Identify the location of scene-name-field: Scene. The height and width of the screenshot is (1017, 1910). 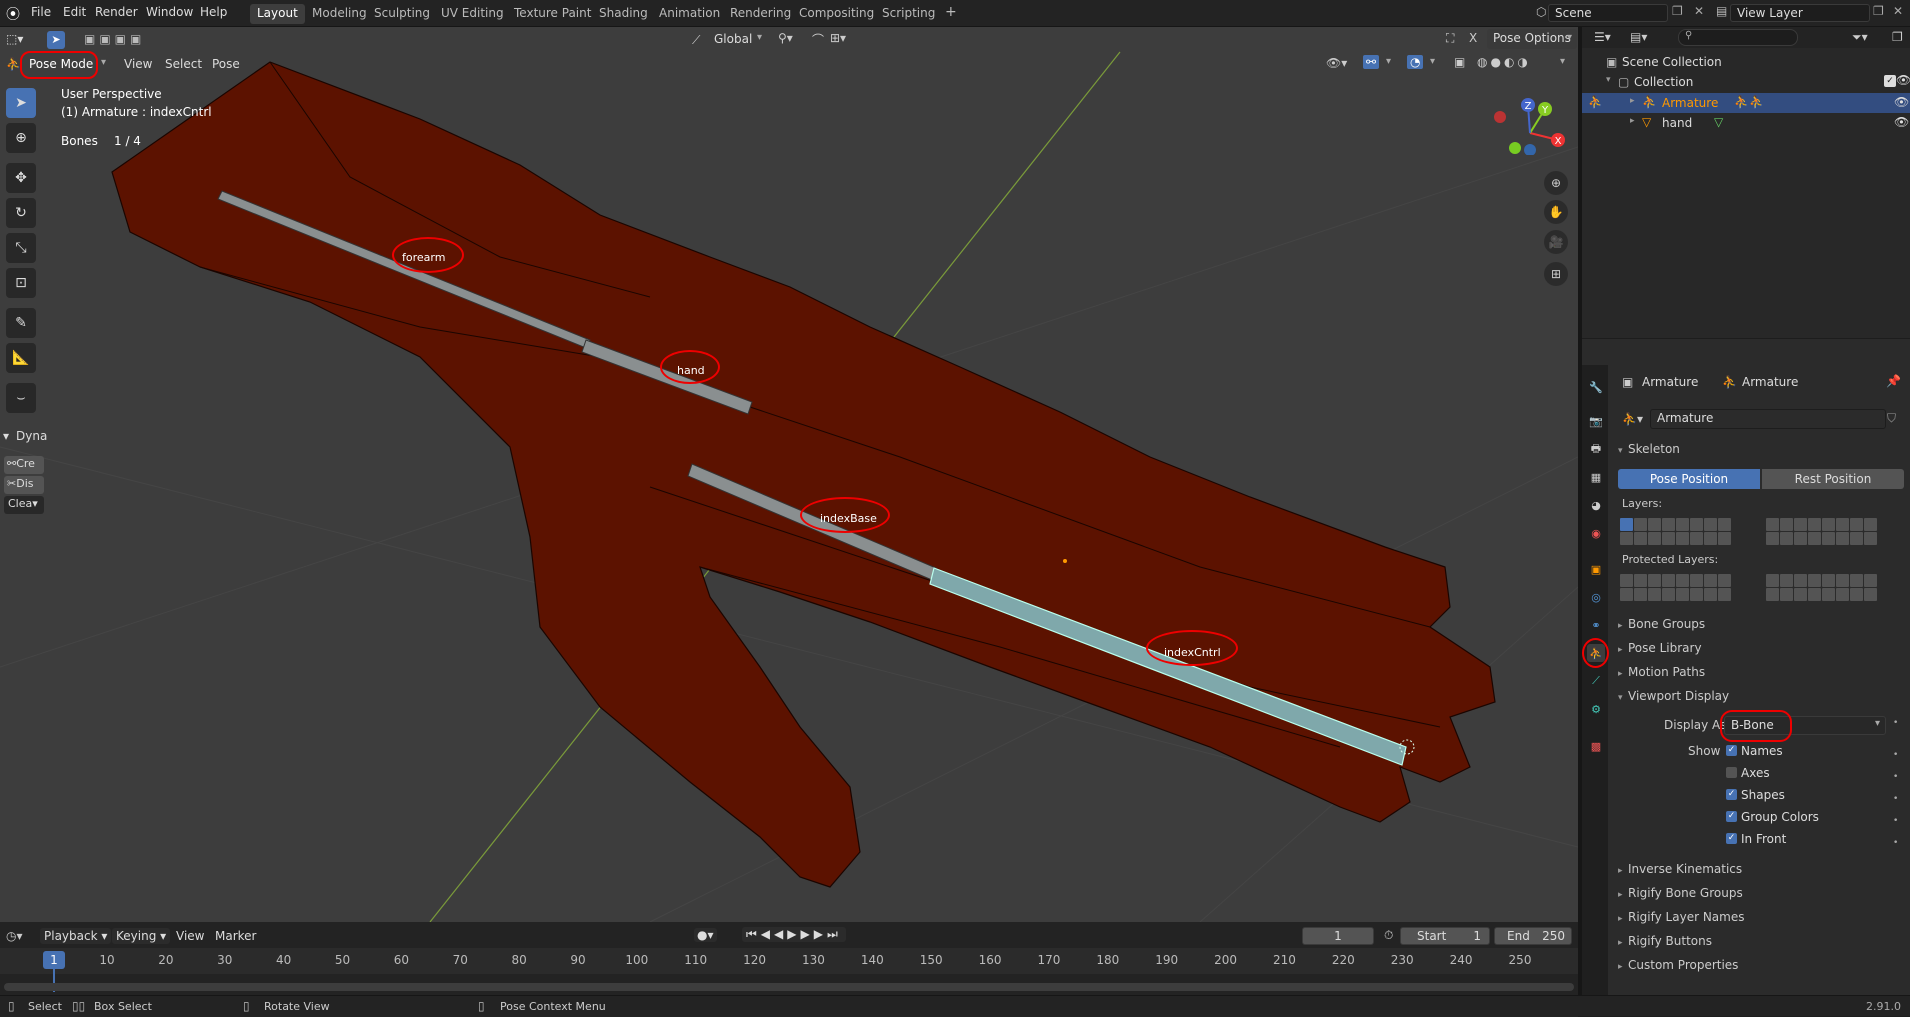
(1608, 13).